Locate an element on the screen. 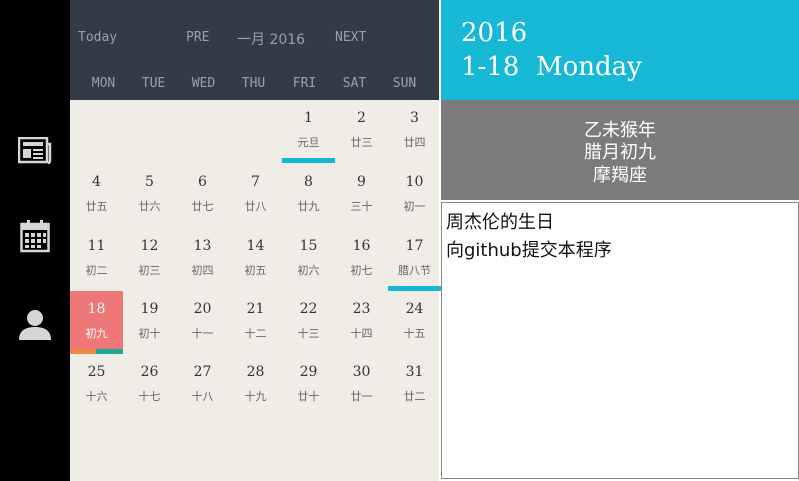 This screenshot has height=481, width=799. day-cell: 12 初三 is located at coordinates (149, 259).